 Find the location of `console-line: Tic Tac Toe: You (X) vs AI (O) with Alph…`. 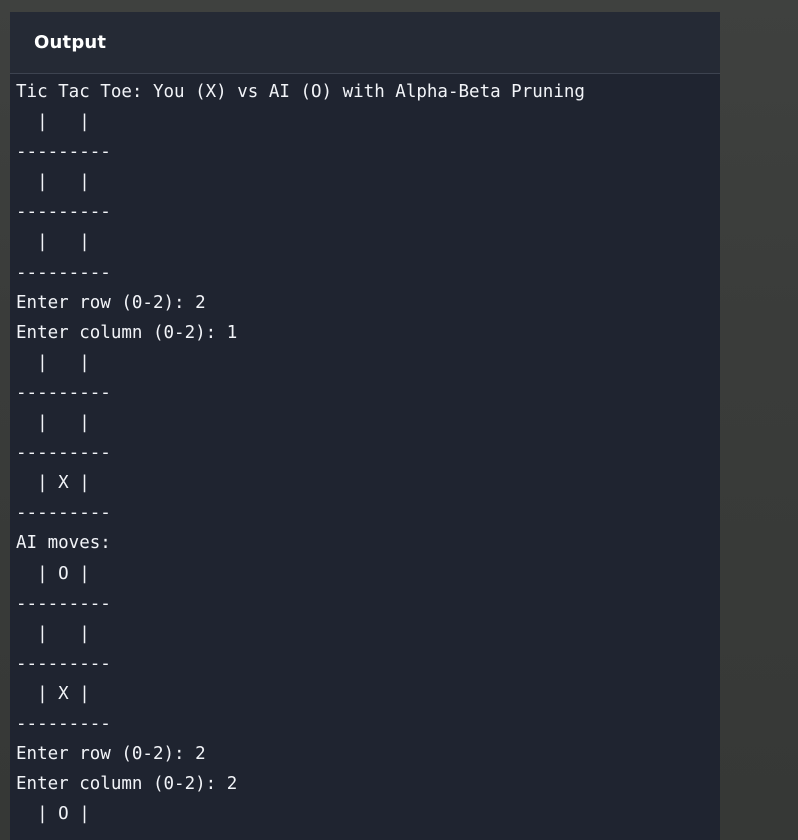

console-line: Tic Tac Toe: You (X) vs AI (O) with Alph… is located at coordinates (300, 92).